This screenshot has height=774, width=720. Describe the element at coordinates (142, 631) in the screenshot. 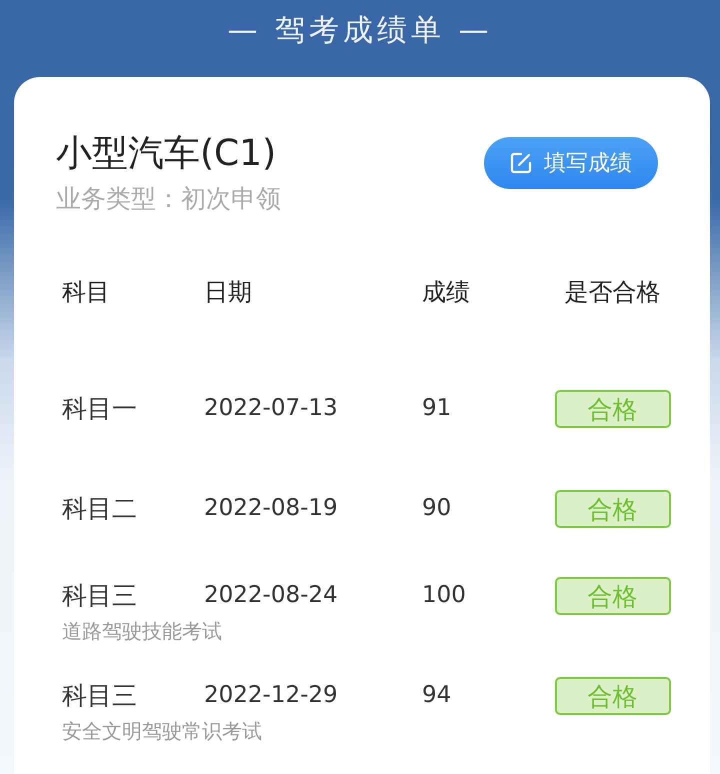

I see `subject-note: 道路驾驶技能考试` at that location.